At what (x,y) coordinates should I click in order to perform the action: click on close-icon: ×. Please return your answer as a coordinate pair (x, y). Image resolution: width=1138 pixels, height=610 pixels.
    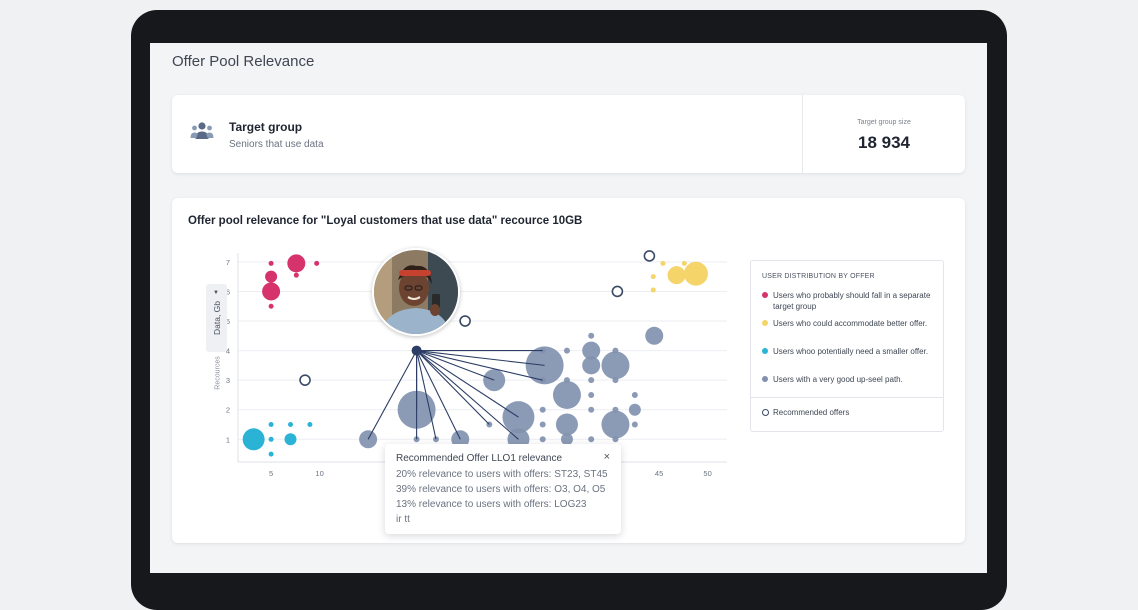
    Looking at the image, I should click on (607, 457).